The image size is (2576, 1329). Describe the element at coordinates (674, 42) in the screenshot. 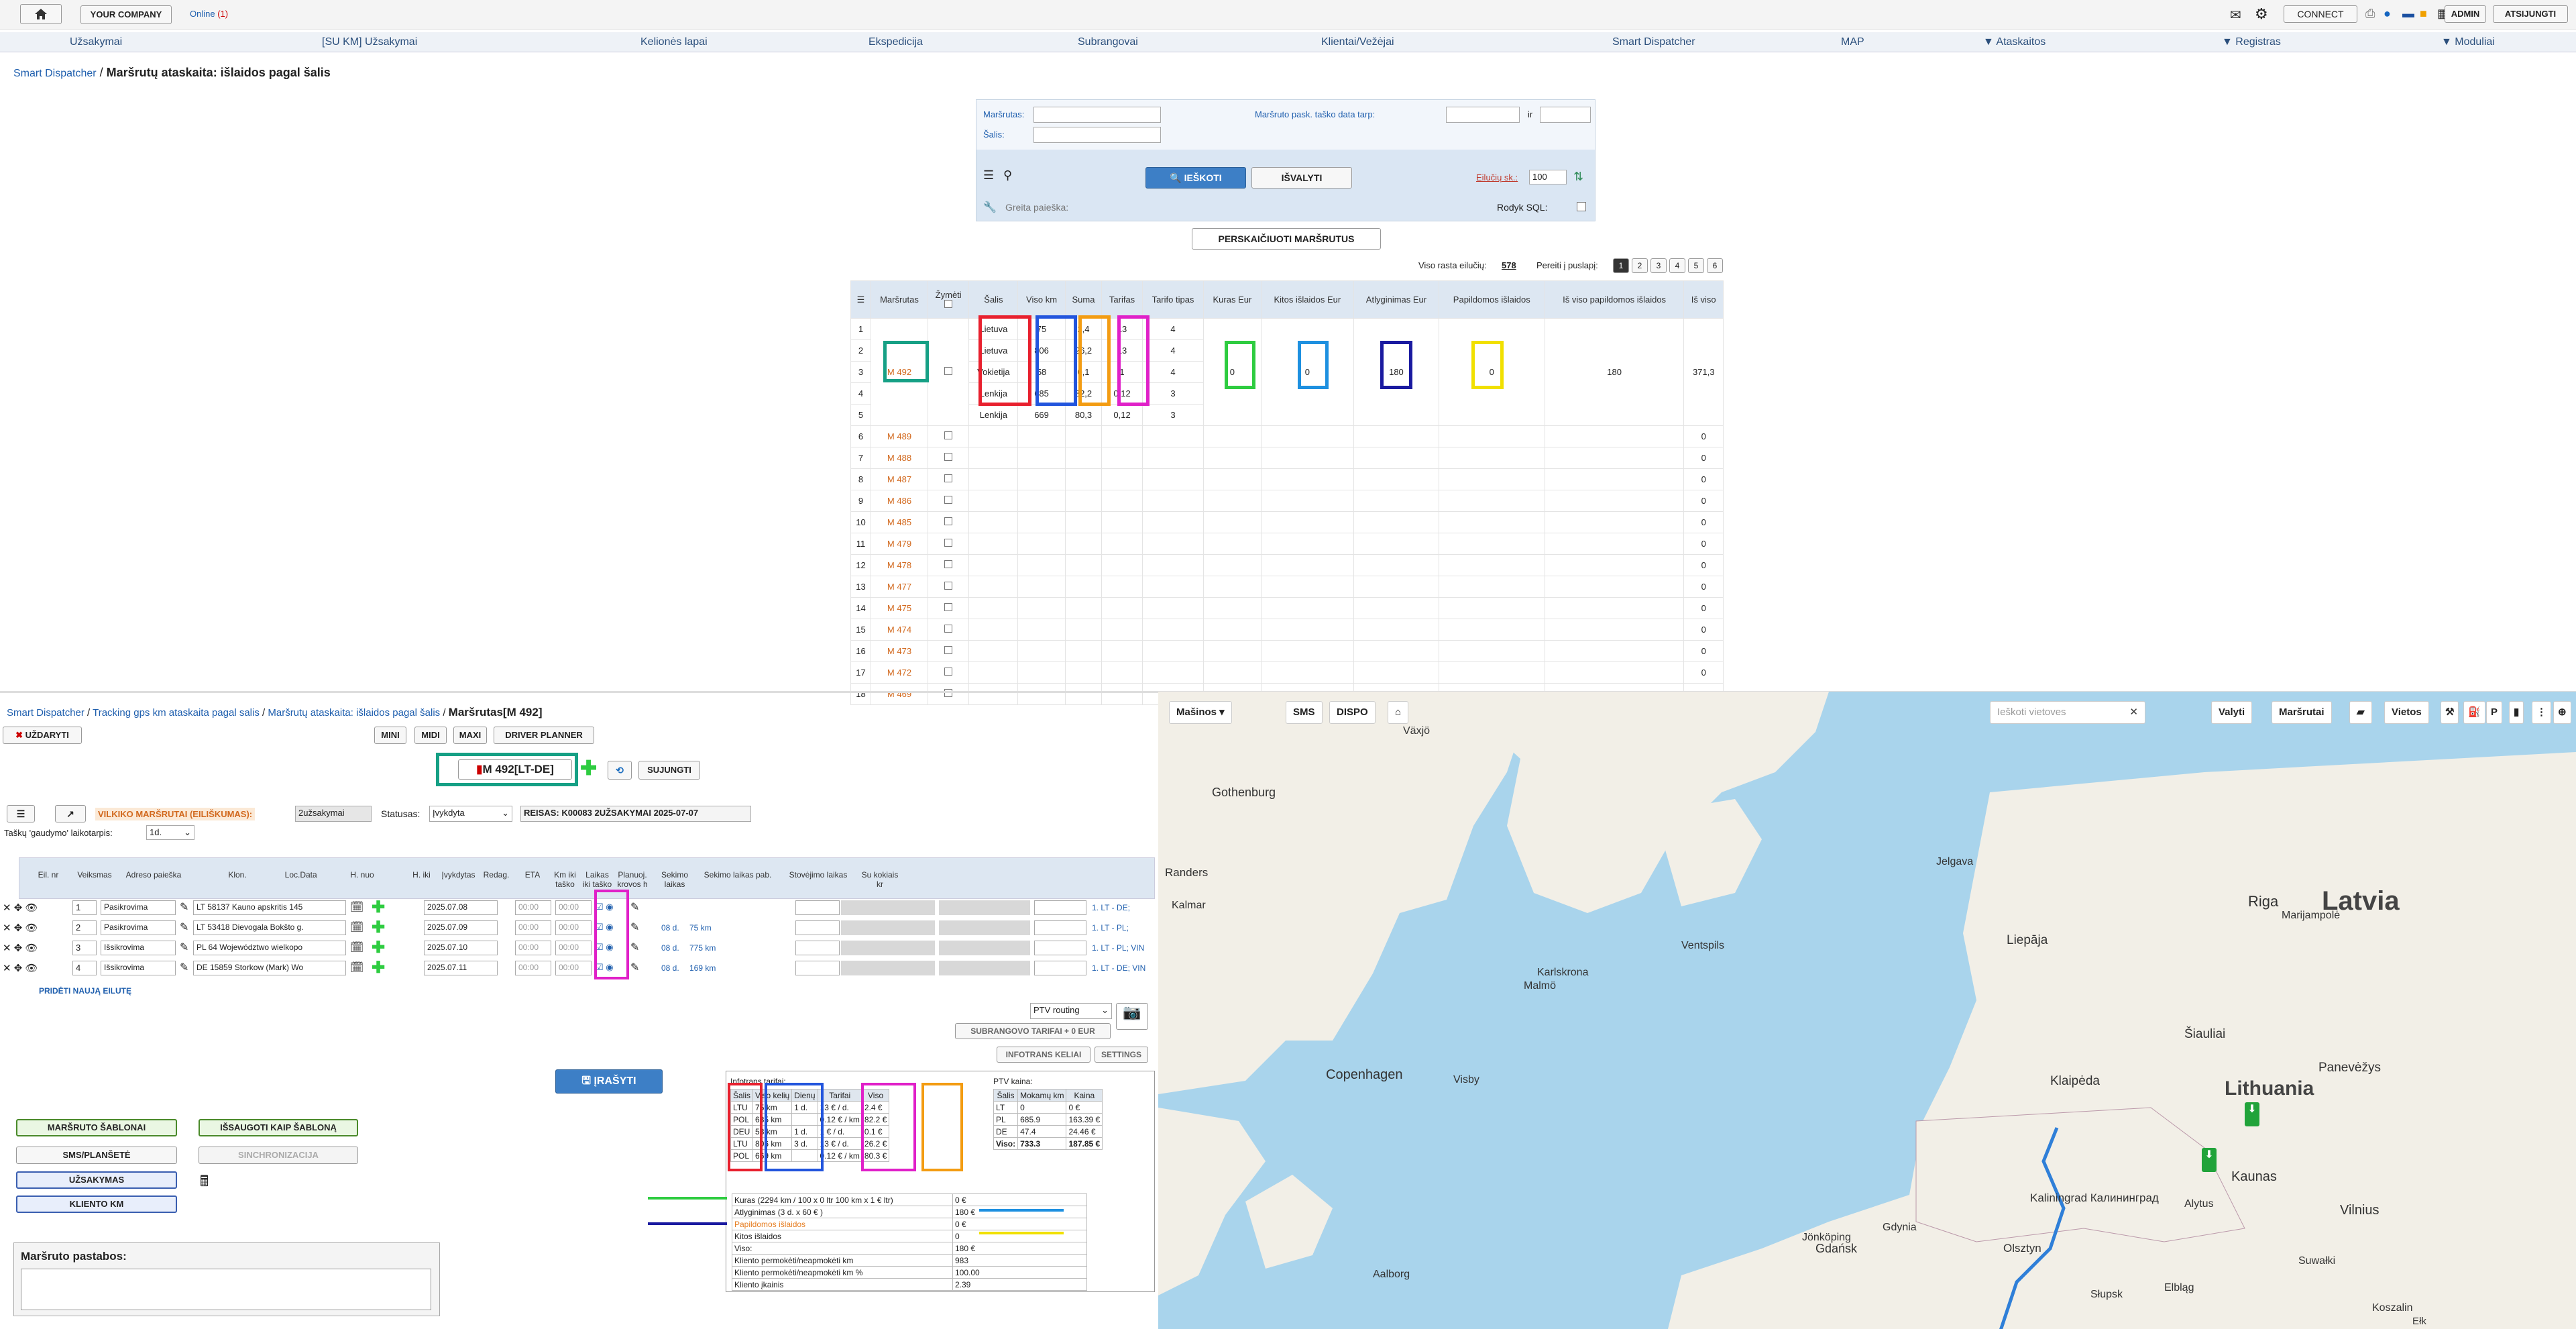

I see `nav-waybills: Kelionės lapai` at that location.